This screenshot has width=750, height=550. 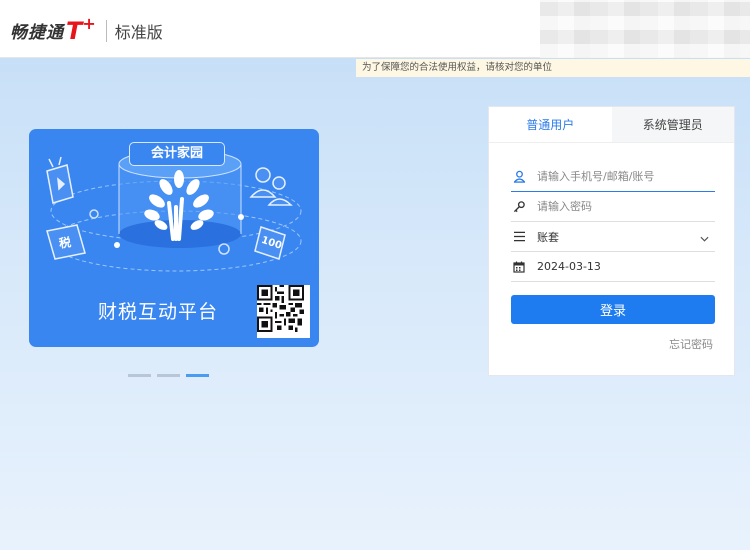 I want to click on brand-logo: 畅捷通 T + 标准版, so click(x=86, y=29).